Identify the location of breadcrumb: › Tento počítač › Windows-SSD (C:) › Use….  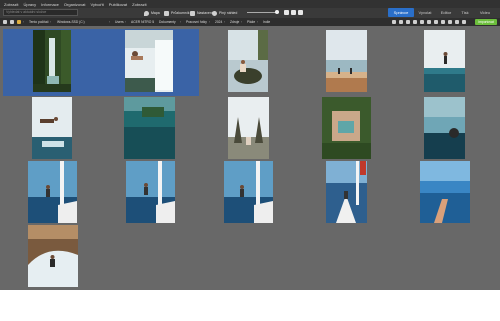
(250, 22).